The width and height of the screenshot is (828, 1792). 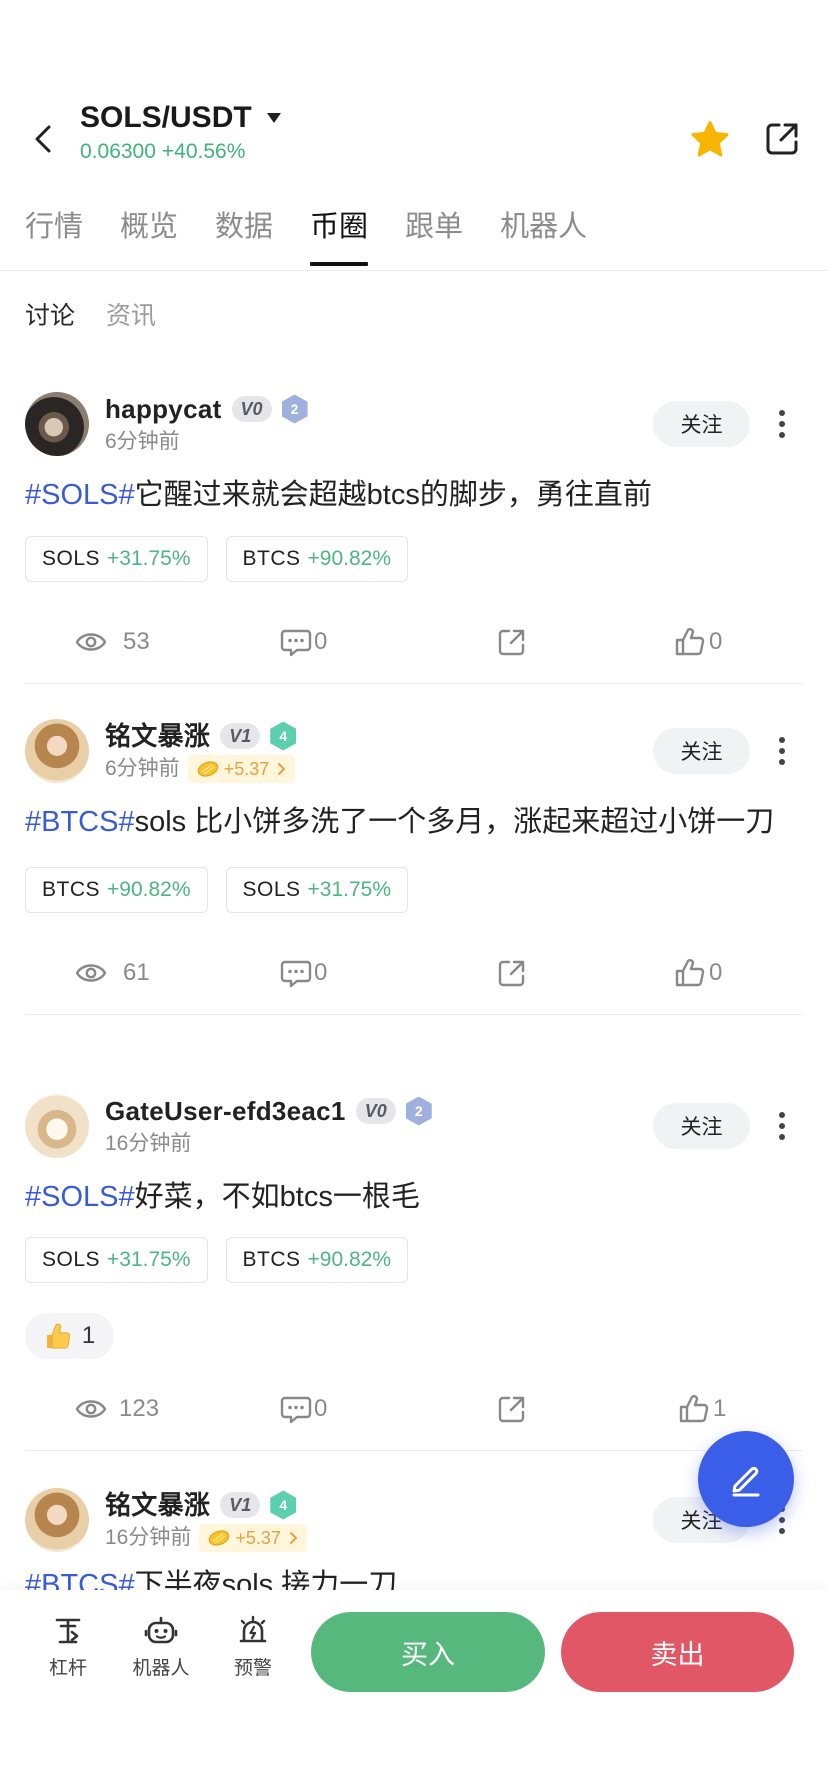 What do you see at coordinates (282, 769) in the screenshot?
I see `chevron-right-icon` at bounding box center [282, 769].